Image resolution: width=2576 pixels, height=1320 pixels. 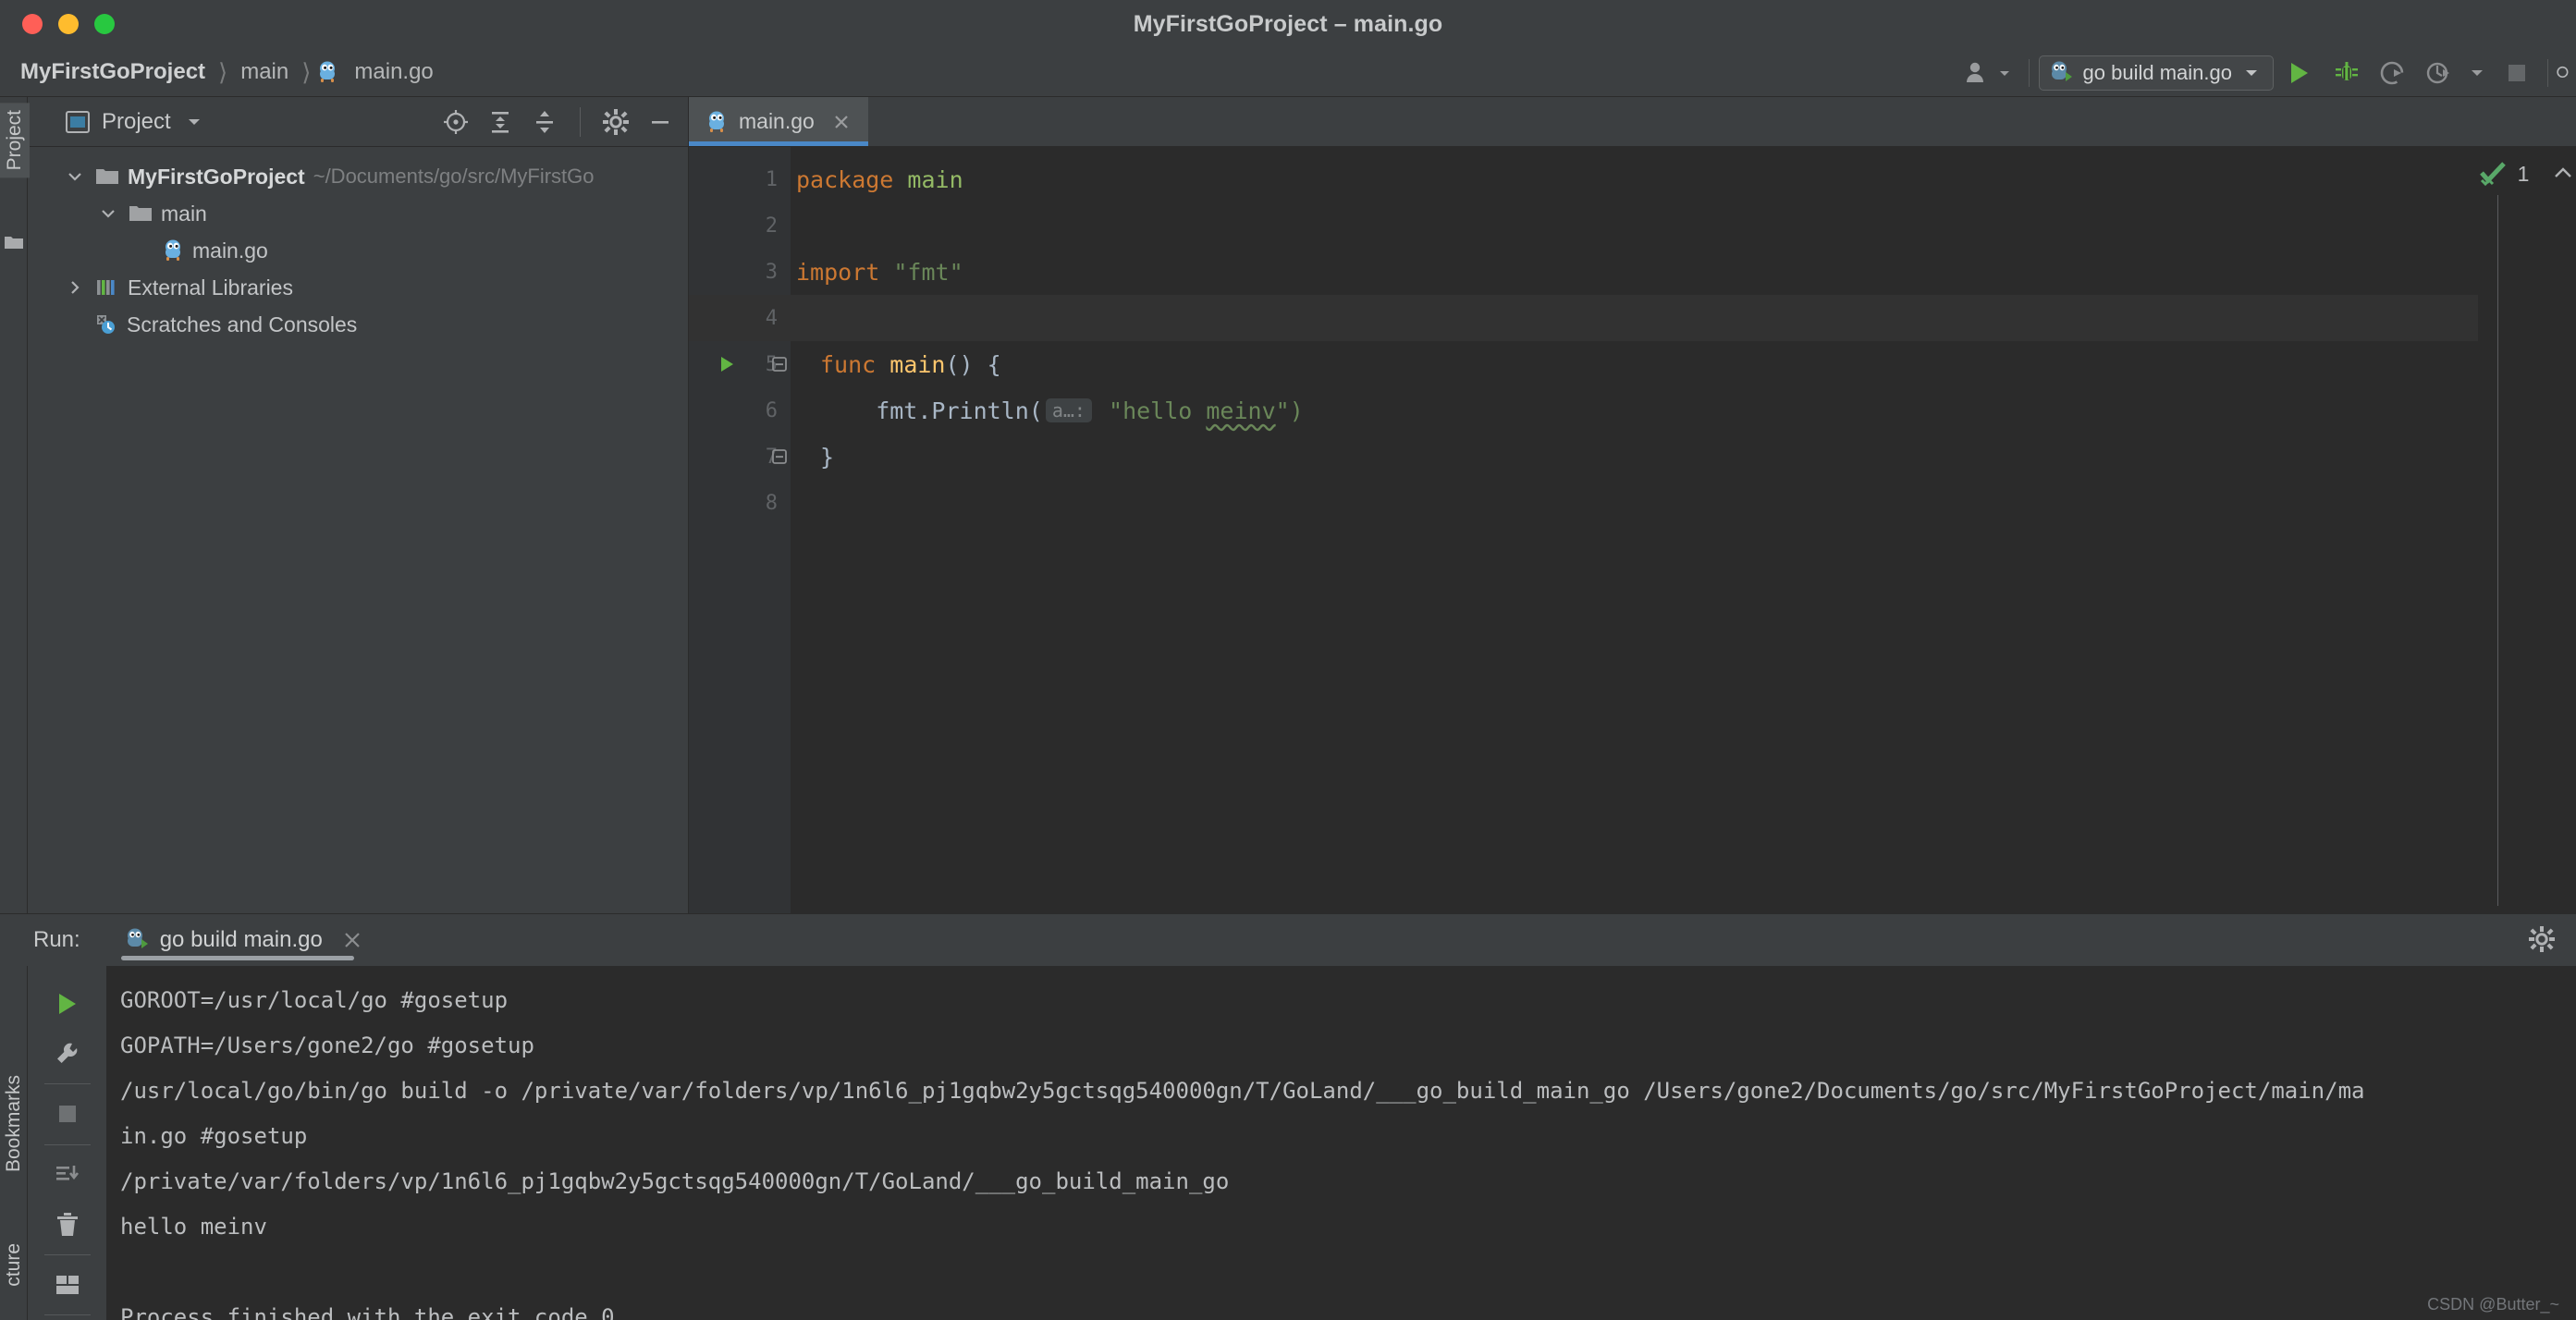 I want to click on fold-end-icon, so click(x=780, y=456).